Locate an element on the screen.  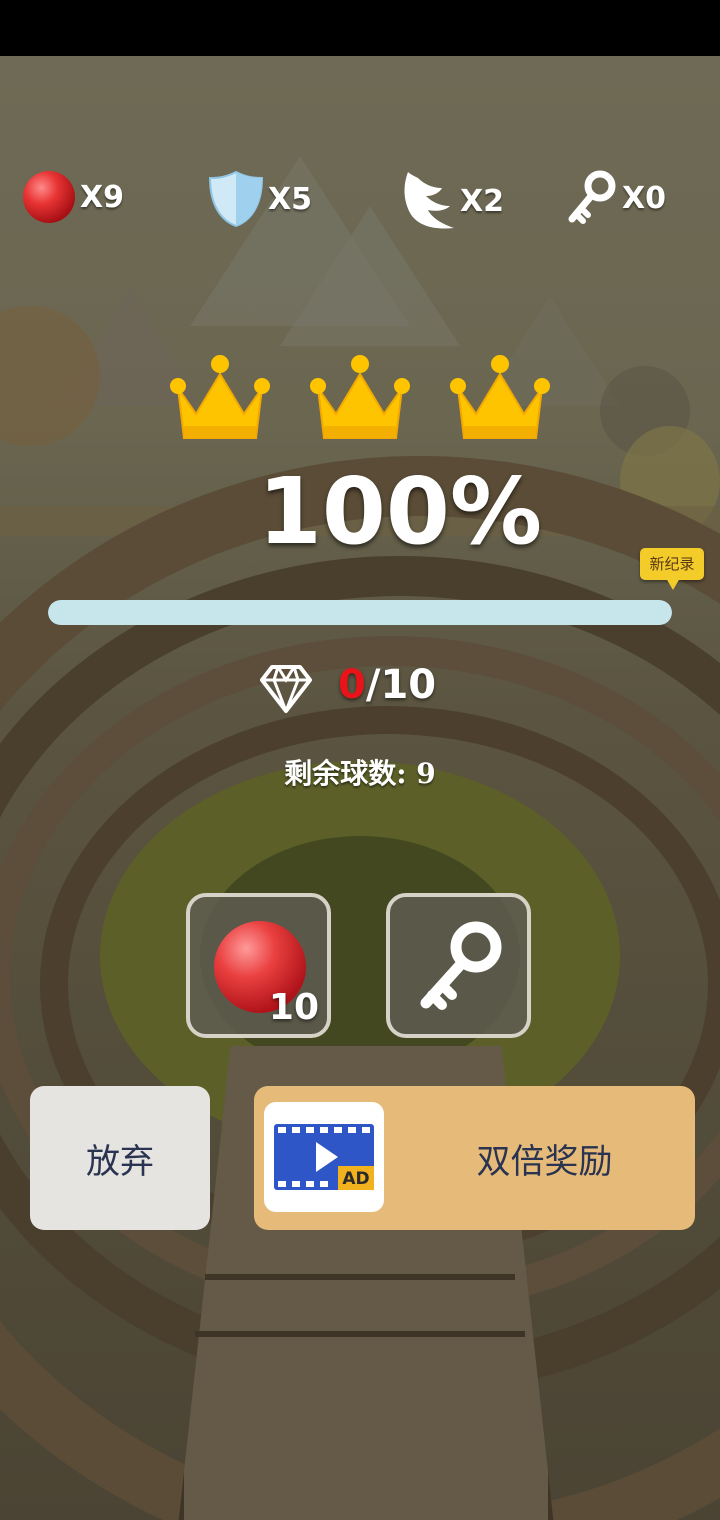
status-bar is located at coordinates (360, 28).